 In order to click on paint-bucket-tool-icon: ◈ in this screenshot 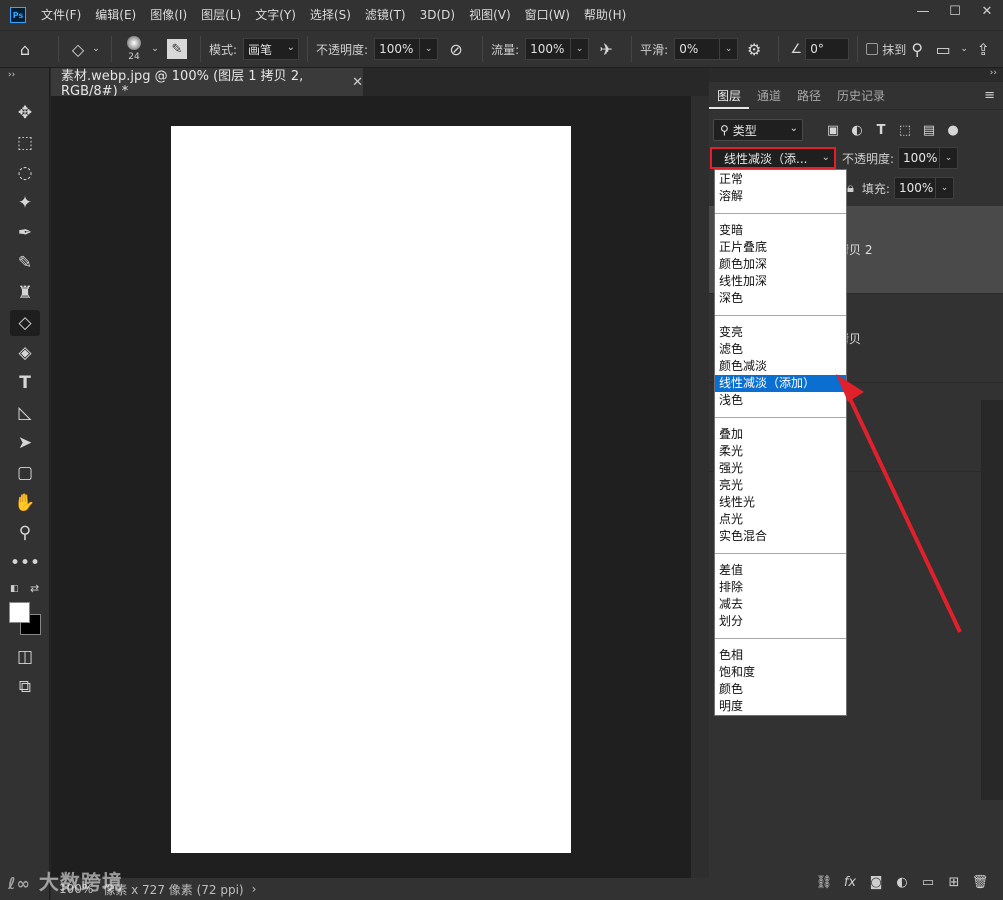, I will do `click(25, 353)`.